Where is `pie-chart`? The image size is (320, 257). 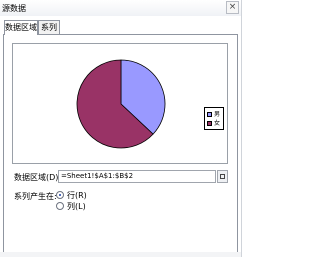 pie-chart is located at coordinates (121, 104).